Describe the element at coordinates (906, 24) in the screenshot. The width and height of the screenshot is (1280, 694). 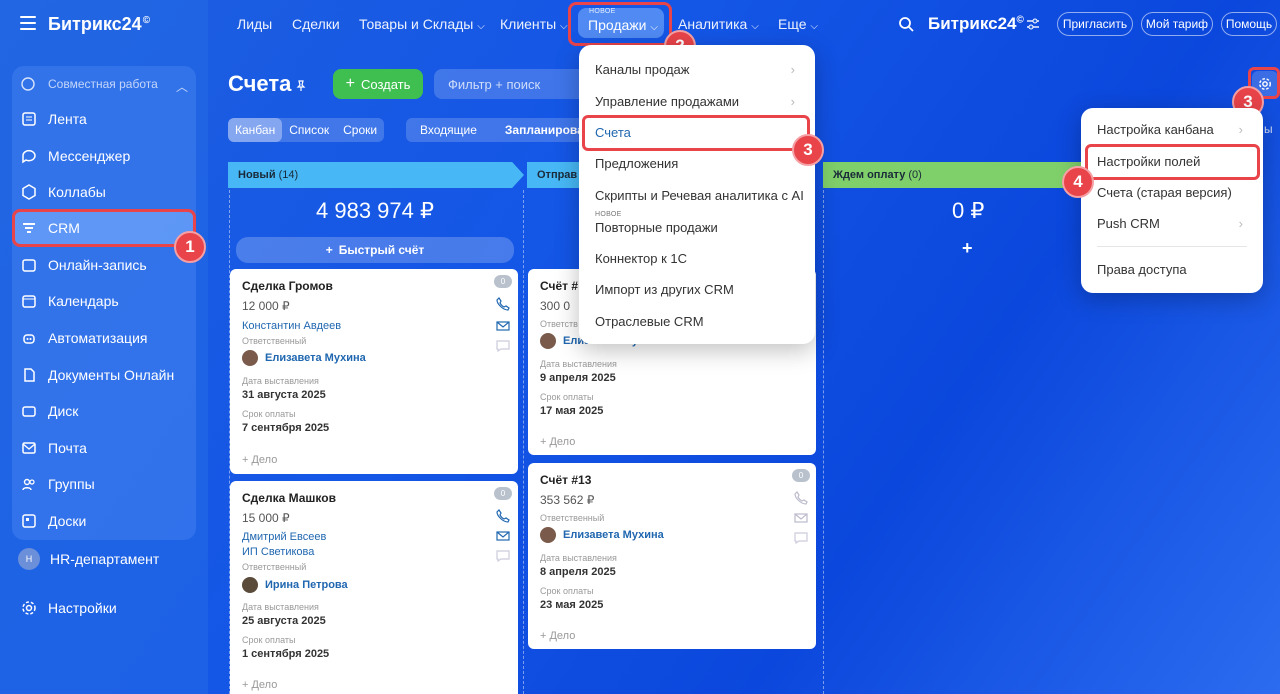
I see `search-icon` at that location.